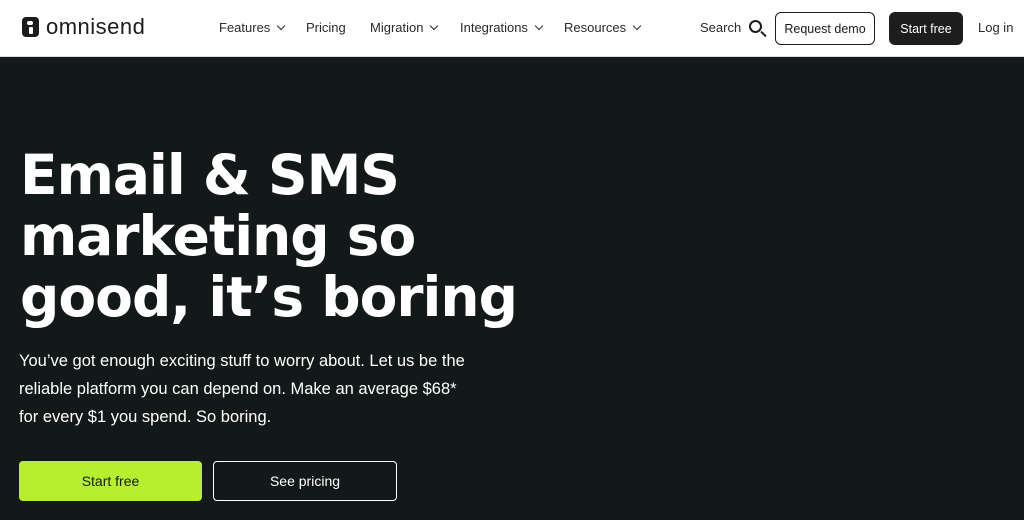  Describe the element at coordinates (756, 26) in the screenshot. I see `search-icon` at that location.